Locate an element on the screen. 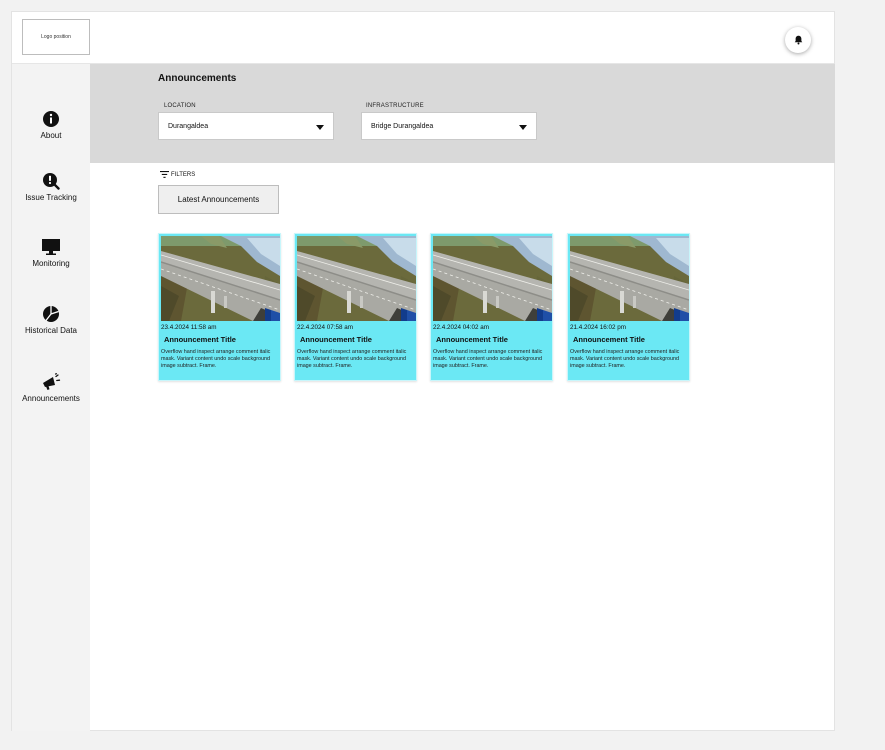 This screenshot has width=885, height=750. location-select: Durangaldea is located at coordinates (246, 126).